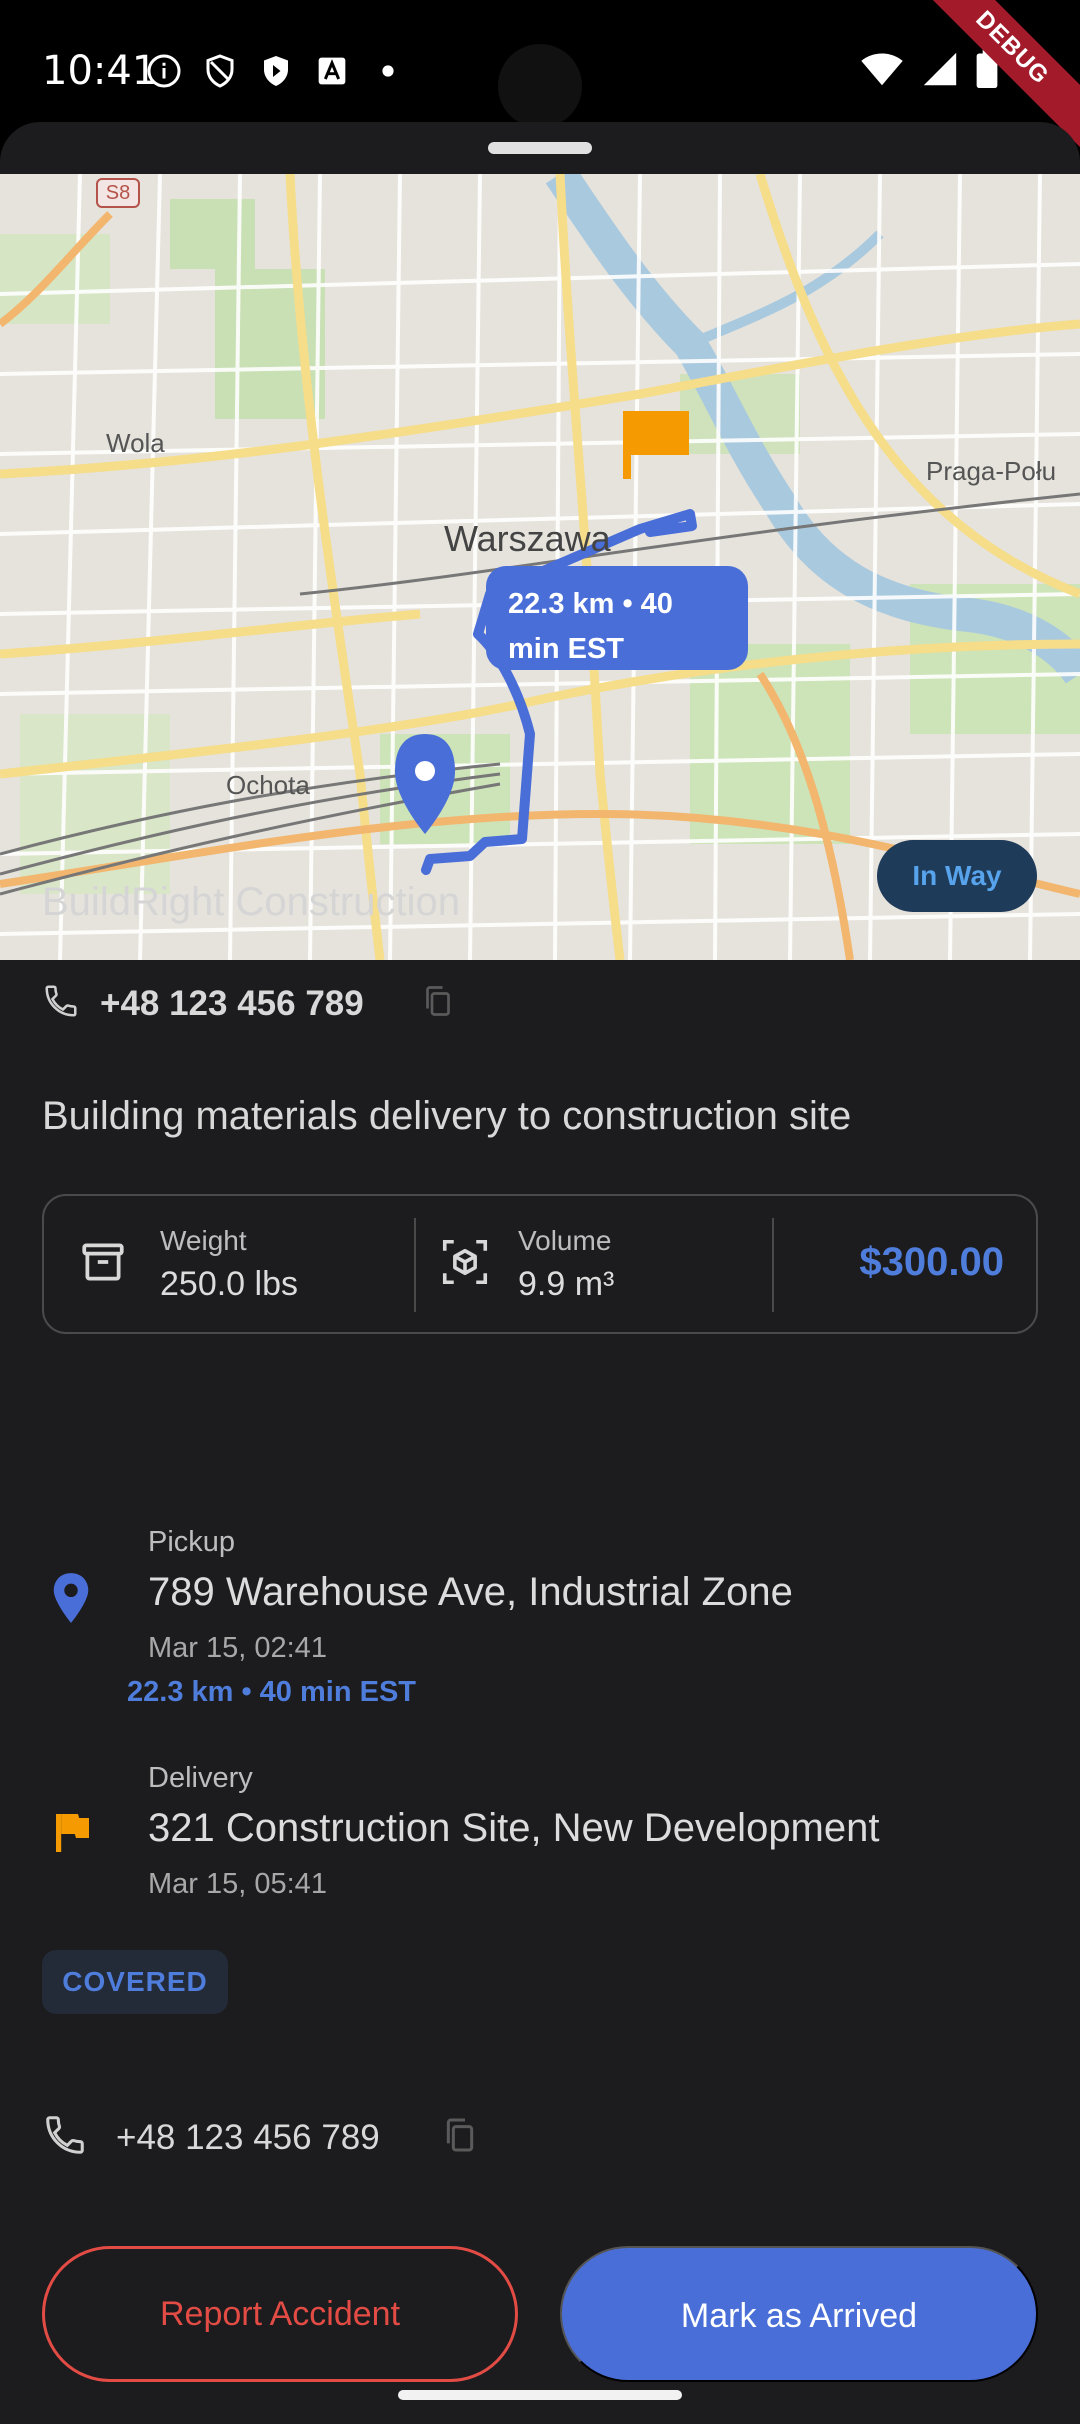 The height and width of the screenshot is (2424, 1080). Describe the element at coordinates (71, 1600) in the screenshot. I see `location-pin-icon` at that location.